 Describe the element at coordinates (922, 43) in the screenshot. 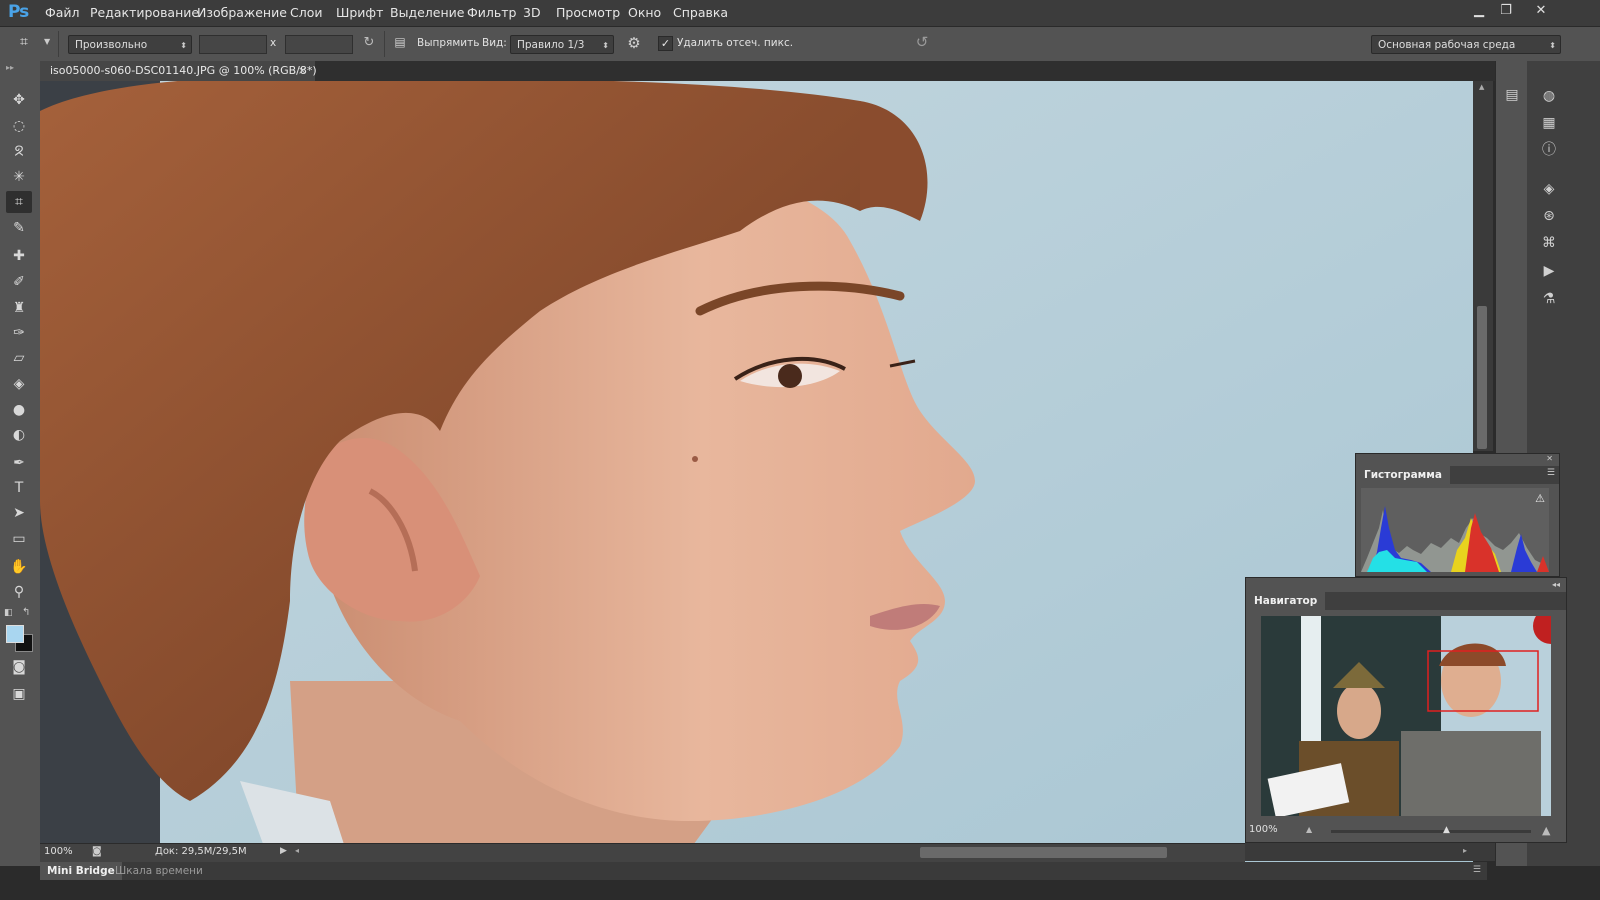

I see `reset-icon: ↺` at that location.